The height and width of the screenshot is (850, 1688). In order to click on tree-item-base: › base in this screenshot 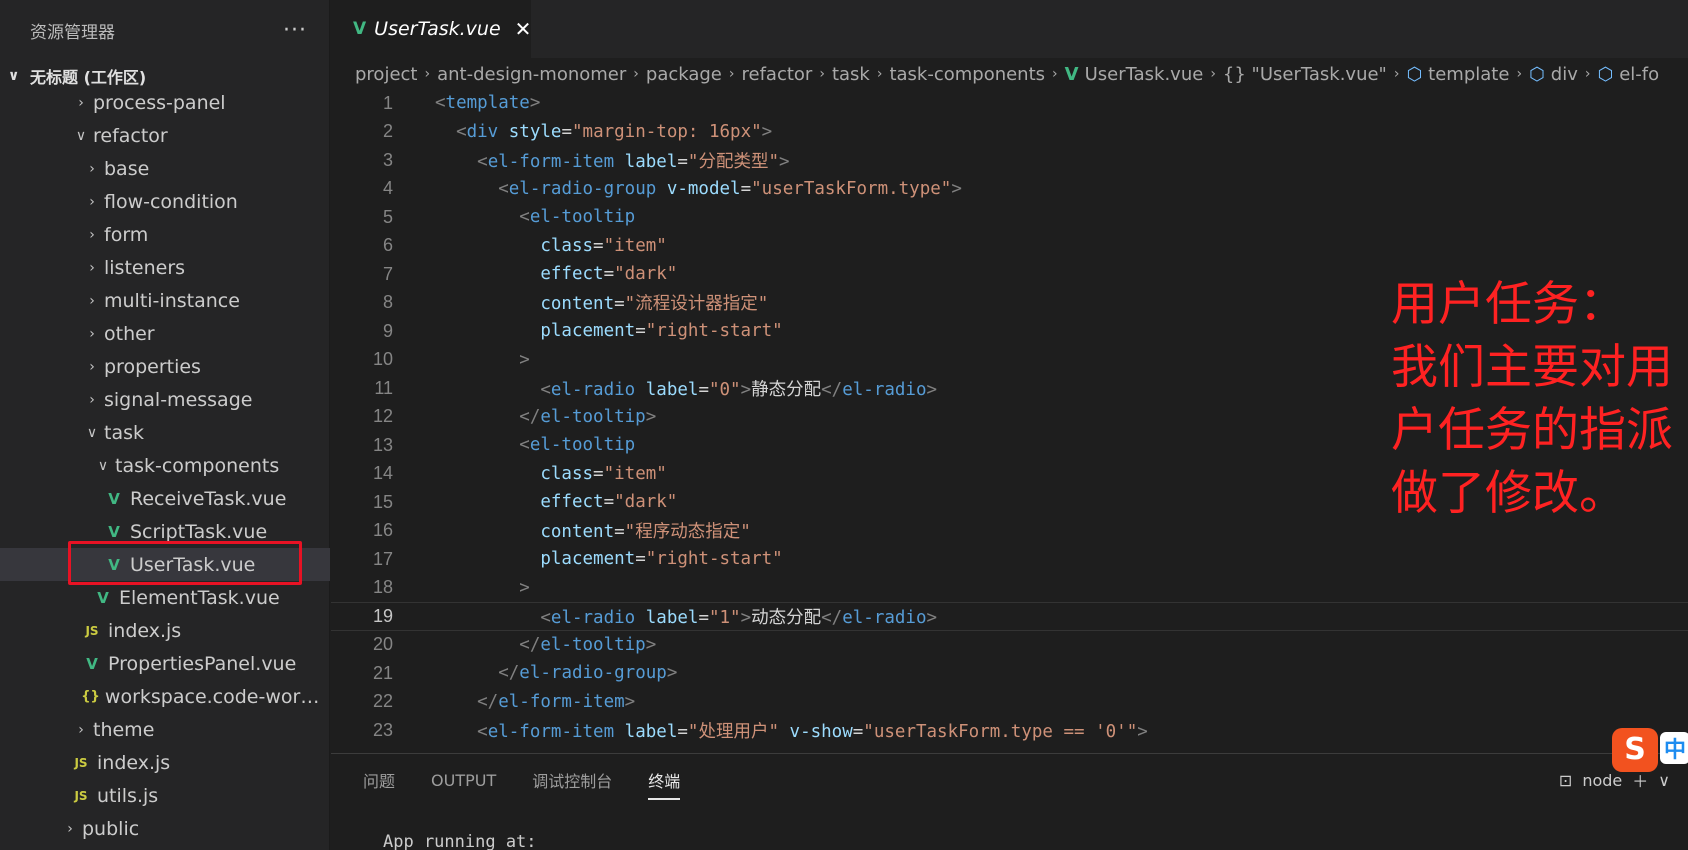, I will do `click(165, 168)`.